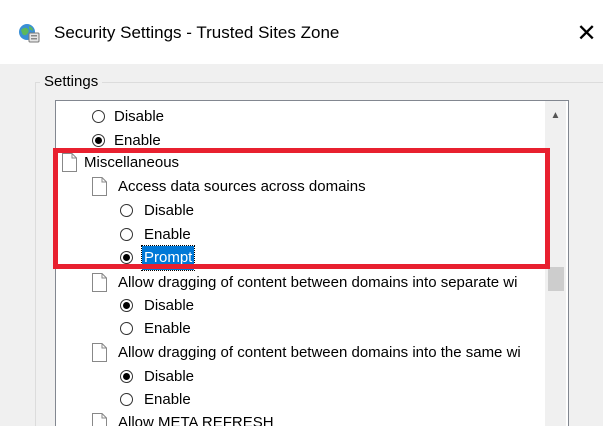 The width and height of the screenshot is (603, 426). Describe the element at coordinates (301, 418) in the screenshot. I see `list-item: Allow META REFRESH` at that location.